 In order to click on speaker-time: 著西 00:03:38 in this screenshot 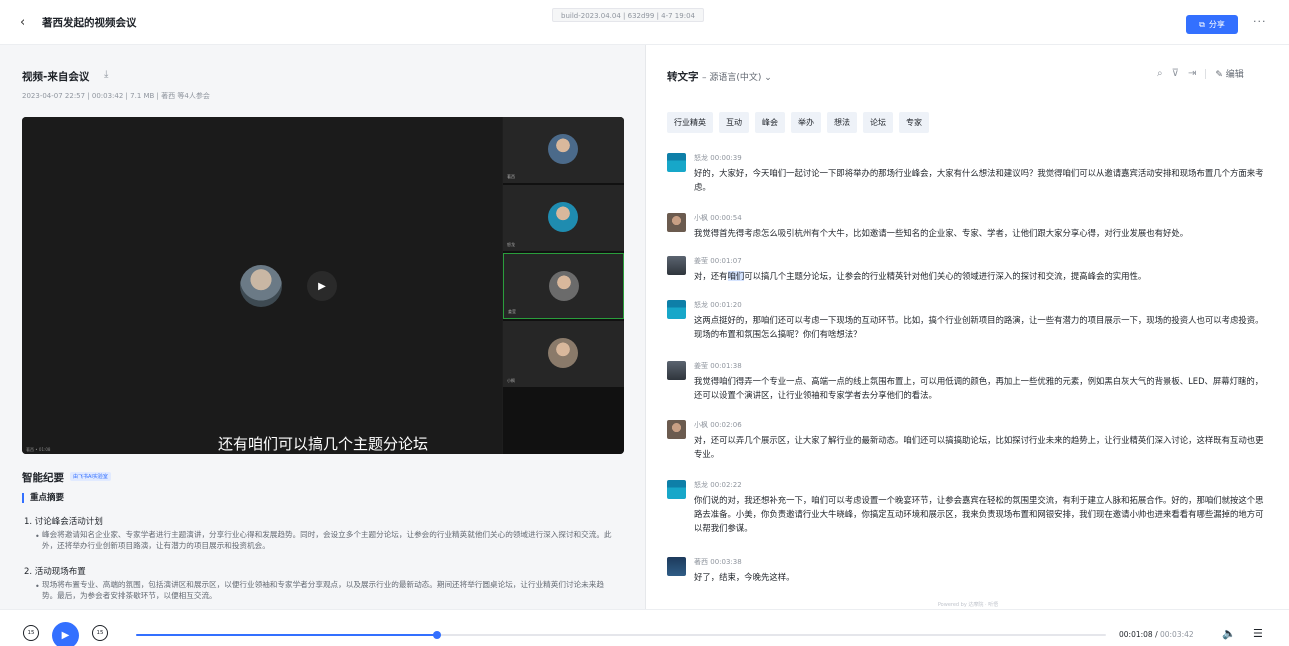, I will do `click(718, 562)`.